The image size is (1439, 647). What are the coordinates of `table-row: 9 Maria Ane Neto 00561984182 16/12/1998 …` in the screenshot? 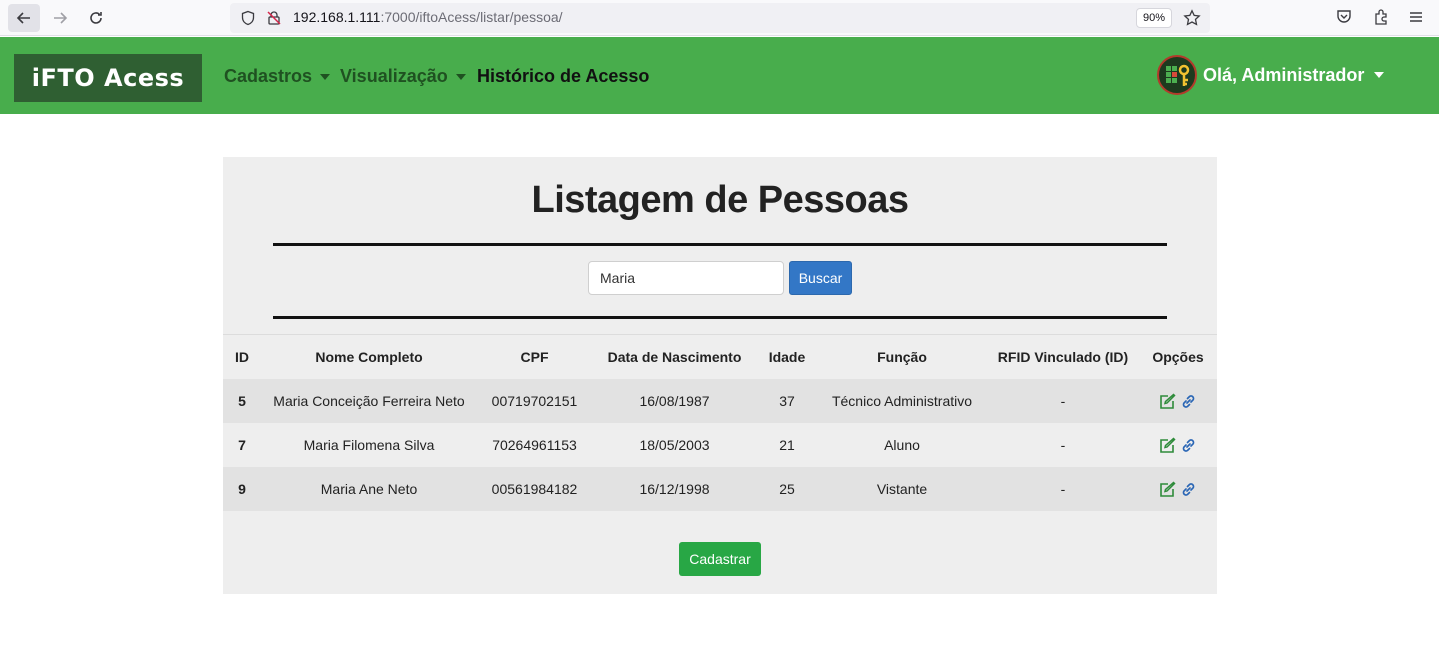 It's located at (720, 489).